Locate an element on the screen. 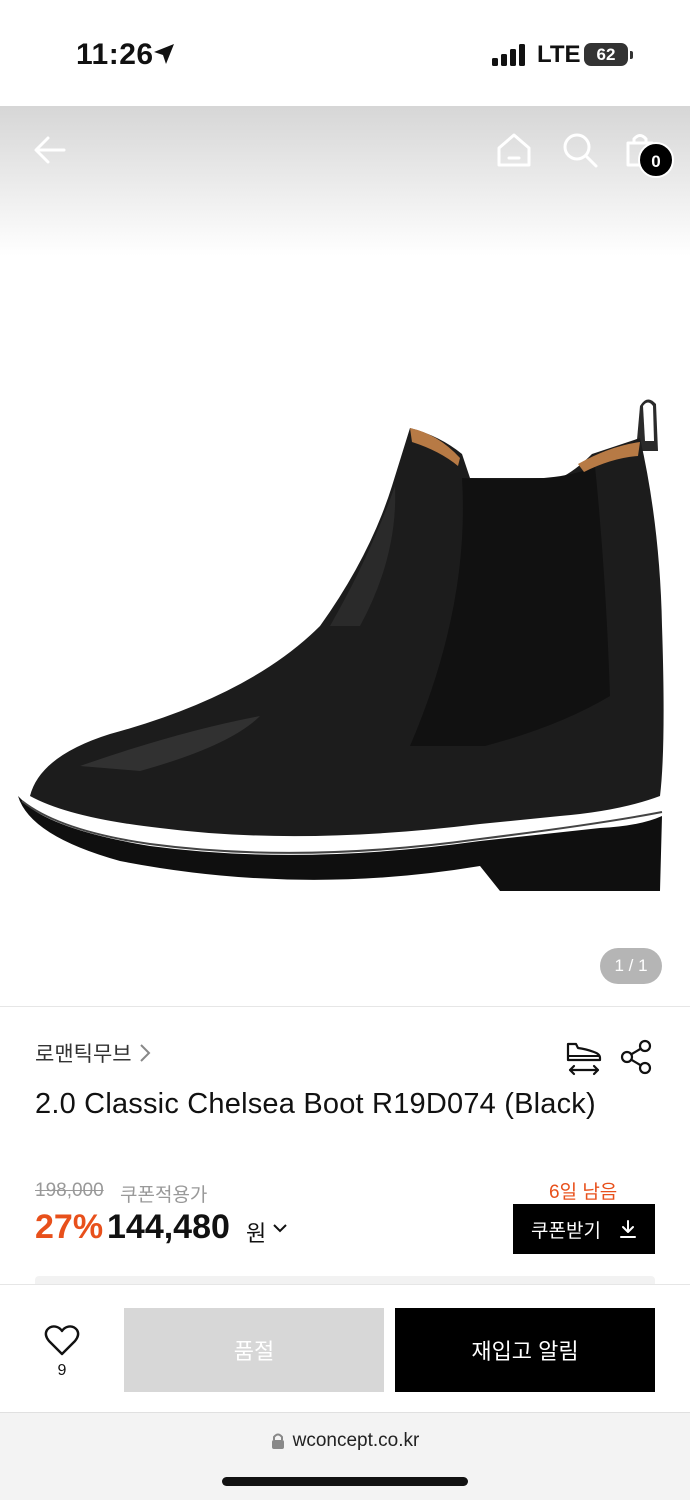 Image resolution: width=690 pixels, height=1500 pixels. url-field: wconcept.co.kr is located at coordinates (345, 1441).